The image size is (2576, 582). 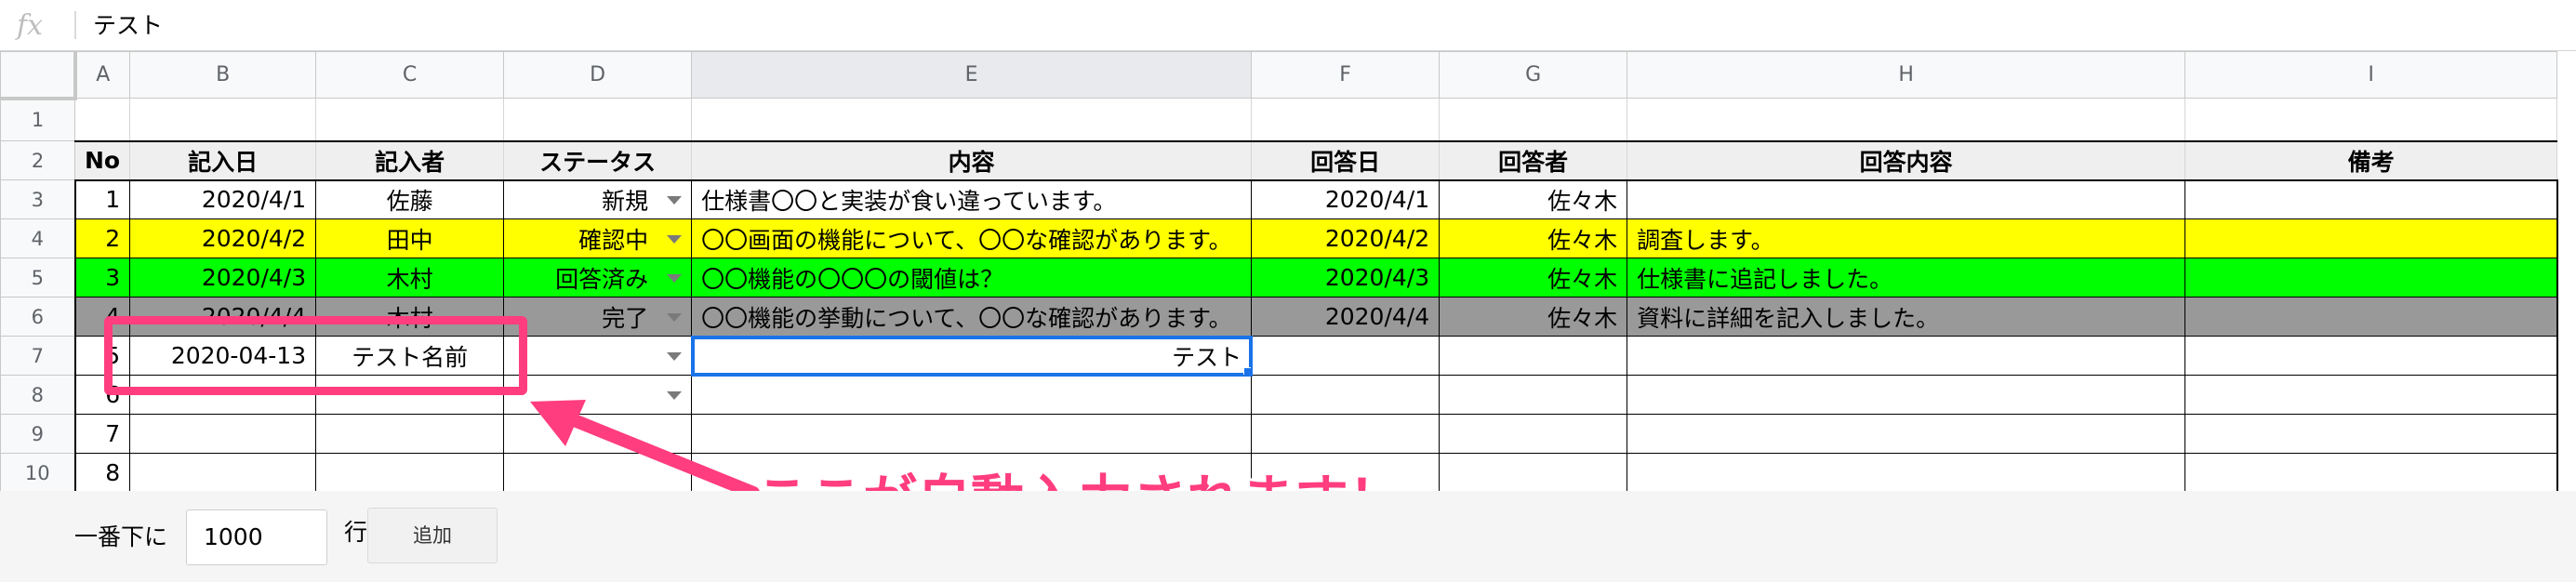 I want to click on cell-status: 確認中, so click(x=598, y=238).